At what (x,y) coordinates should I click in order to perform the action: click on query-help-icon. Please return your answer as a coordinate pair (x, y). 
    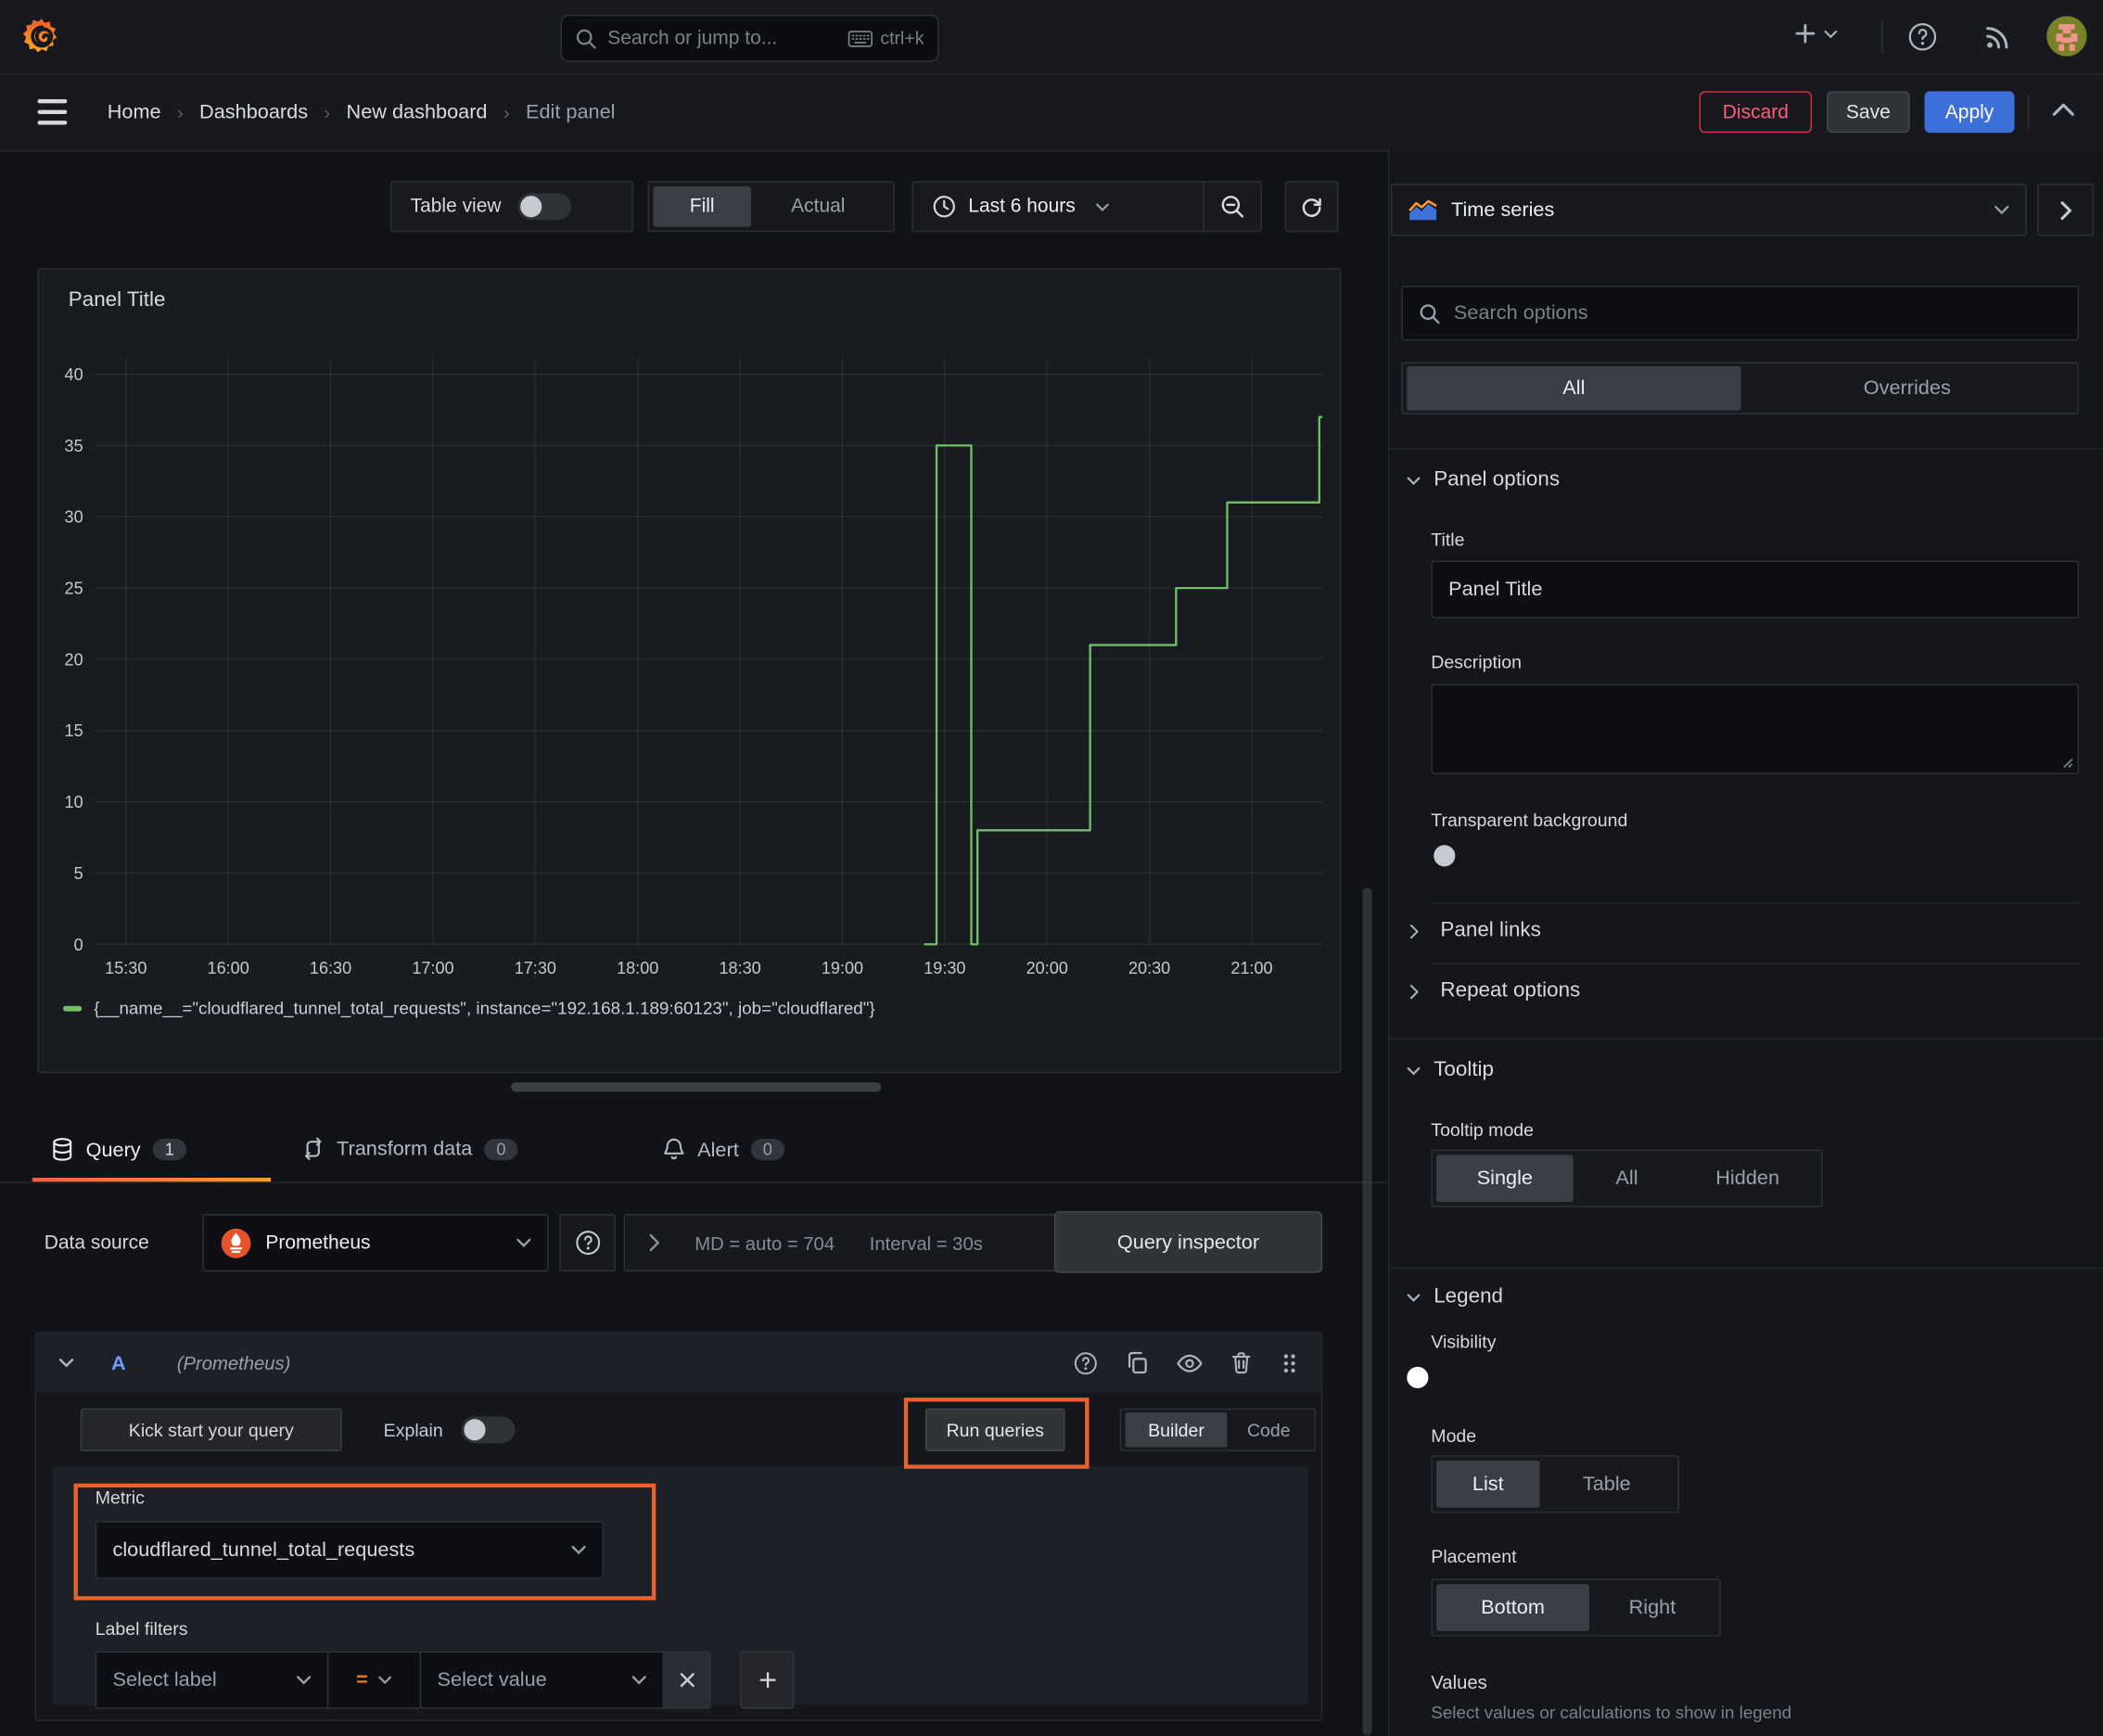
    Looking at the image, I should click on (1085, 1362).